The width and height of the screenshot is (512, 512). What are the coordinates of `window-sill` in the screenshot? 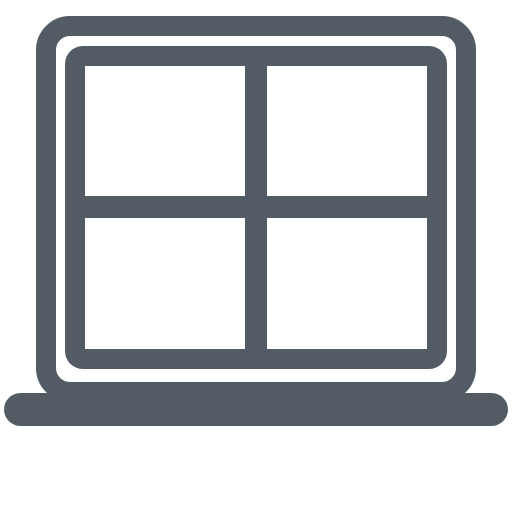 It's located at (256, 409).